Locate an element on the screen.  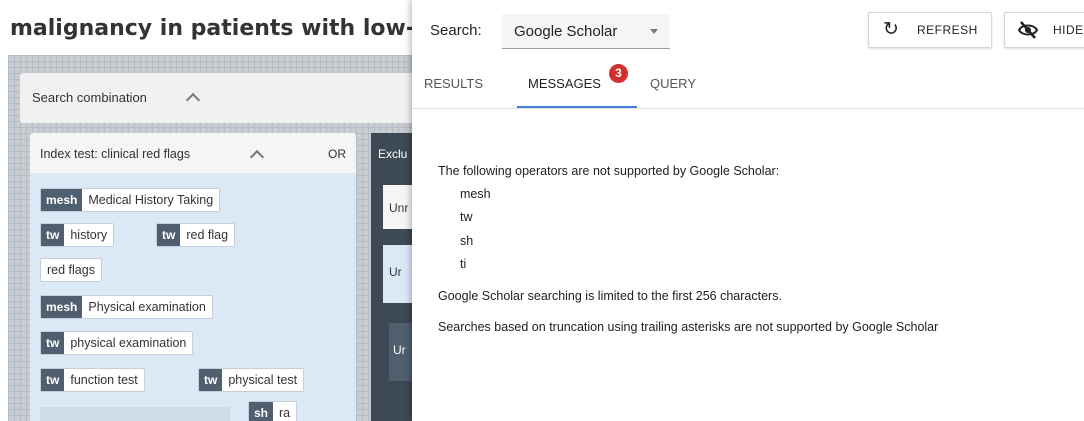
caret-down-icon is located at coordinates (654, 31).